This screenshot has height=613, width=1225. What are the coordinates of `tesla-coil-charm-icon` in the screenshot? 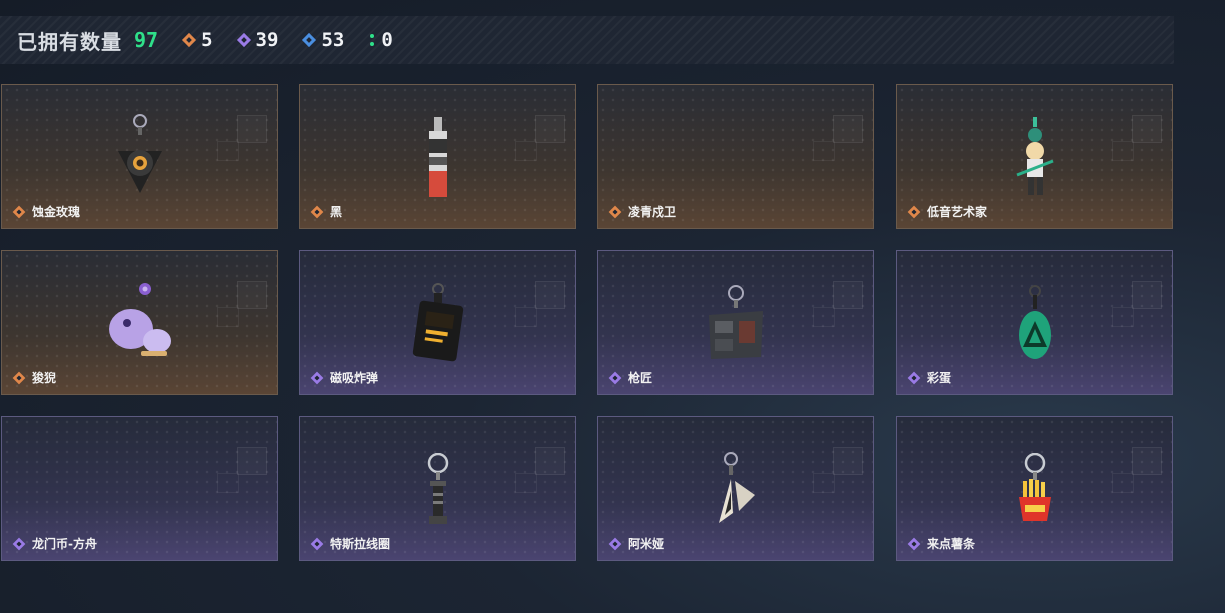 It's located at (438, 494).